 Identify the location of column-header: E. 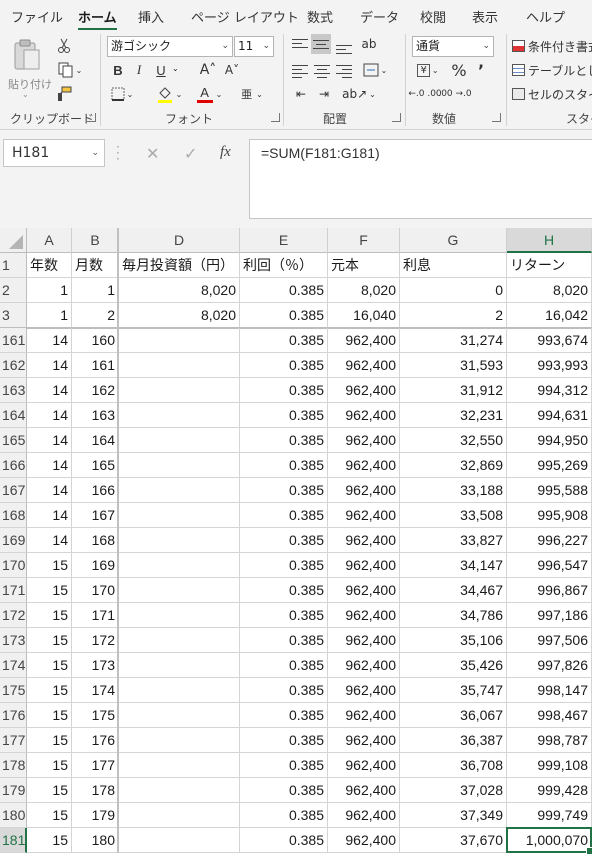
(284, 240).